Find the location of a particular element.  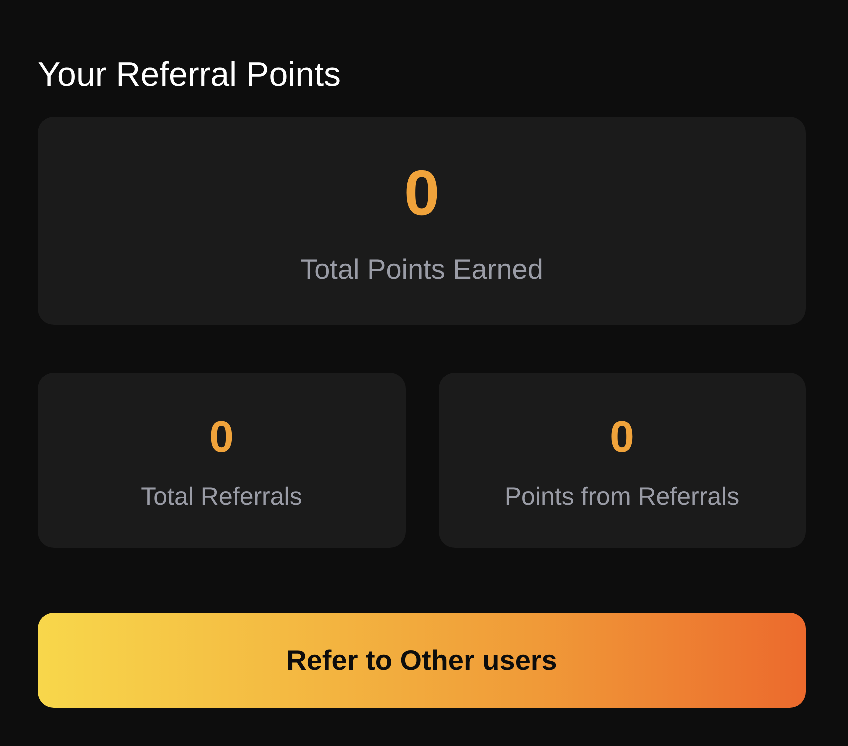

refer-button: Refer to Other users is located at coordinates (422, 660).